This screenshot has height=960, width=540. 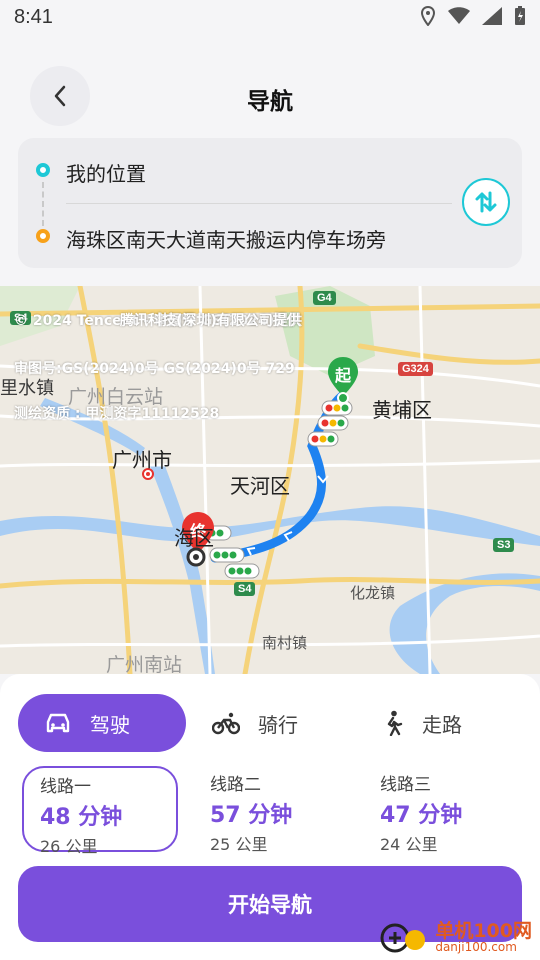 What do you see at coordinates (33, 17) in the screenshot?
I see `status-time: 8:41` at bounding box center [33, 17].